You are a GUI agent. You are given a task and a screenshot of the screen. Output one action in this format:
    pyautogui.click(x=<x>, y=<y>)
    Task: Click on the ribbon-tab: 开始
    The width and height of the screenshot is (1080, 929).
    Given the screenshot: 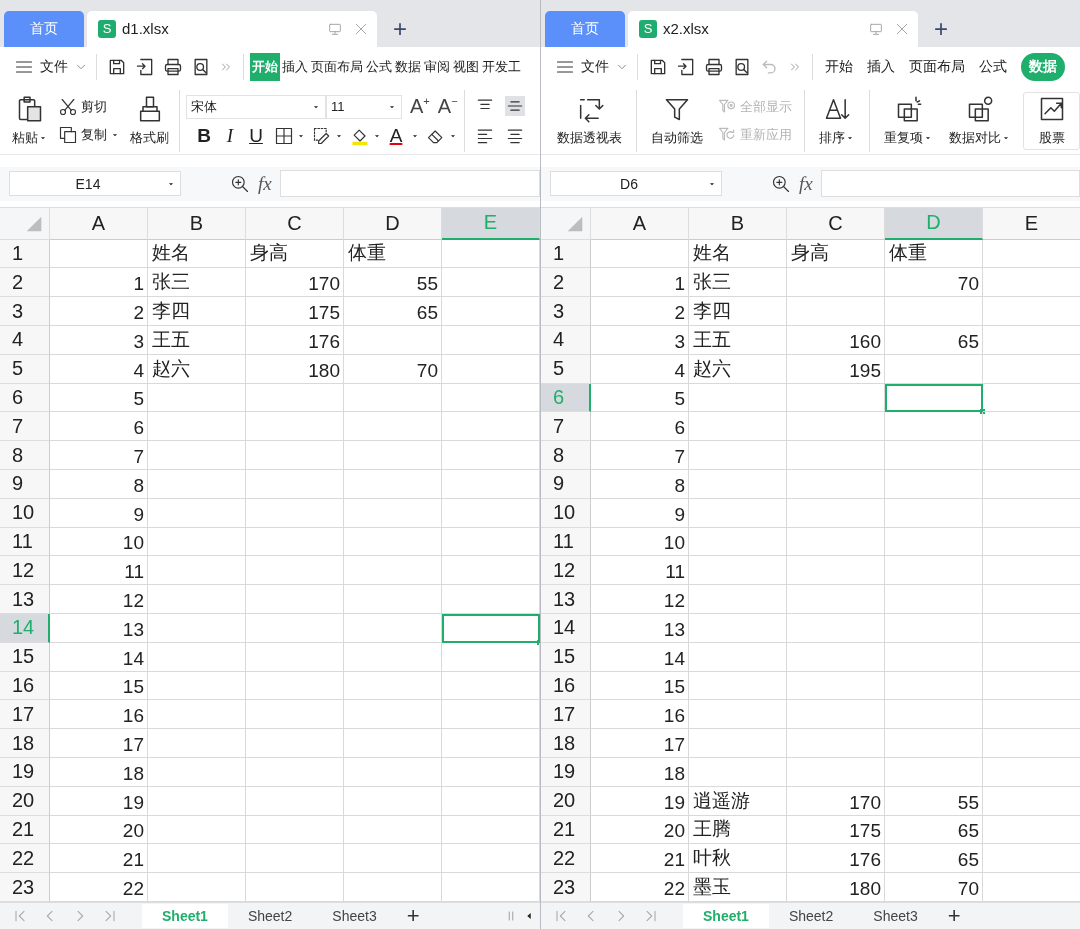 What is the action you would take?
    pyautogui.click(x=839, y=67)
    